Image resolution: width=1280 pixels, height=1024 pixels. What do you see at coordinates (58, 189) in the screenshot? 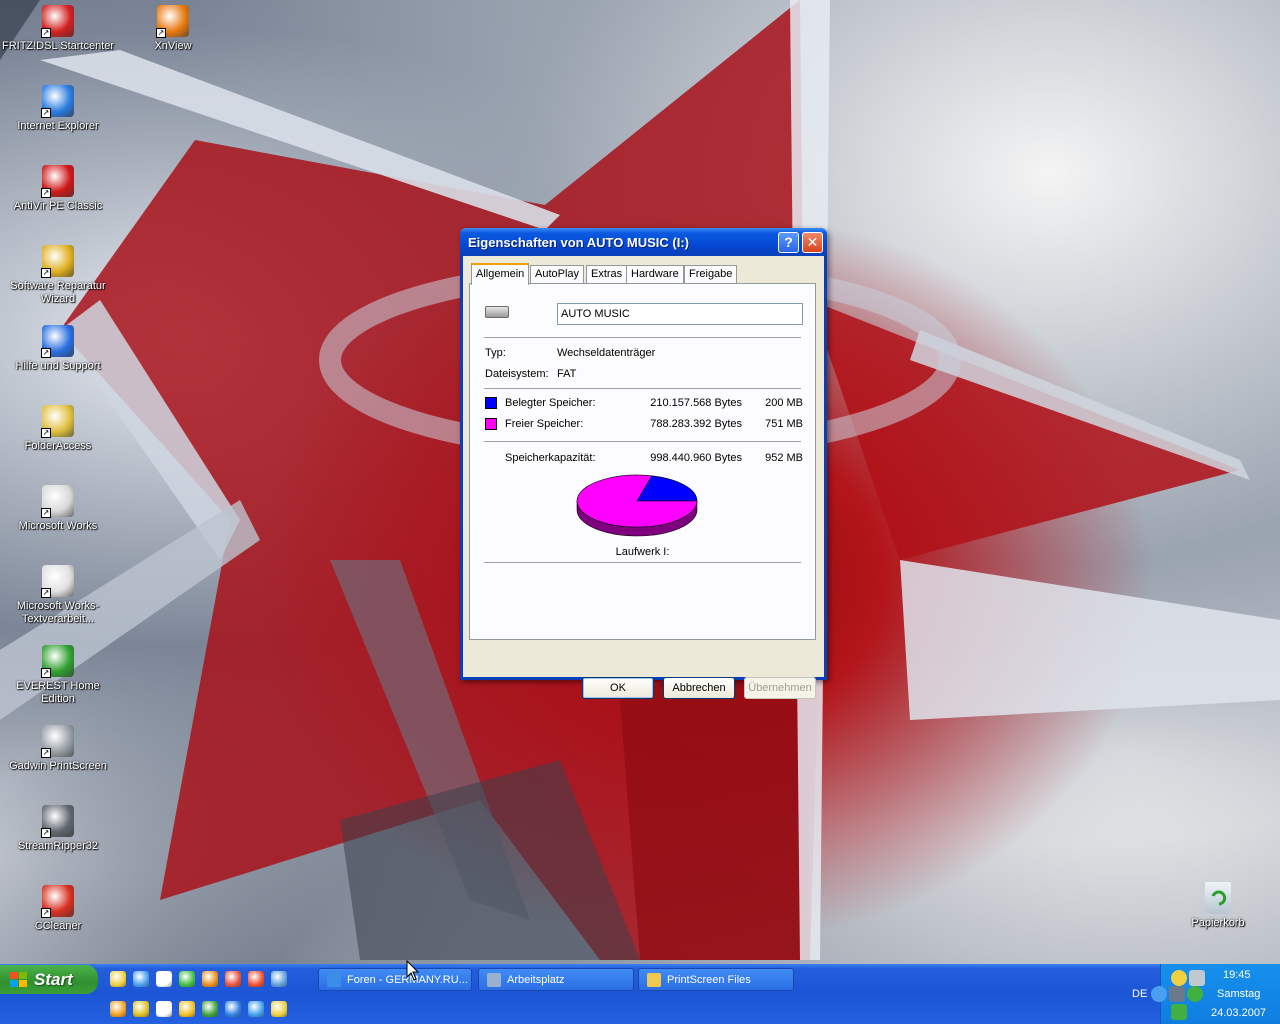
I see `desktop-icon-antivir: ↗ AntiVir PE Classic` at bounding box center [58, 189].